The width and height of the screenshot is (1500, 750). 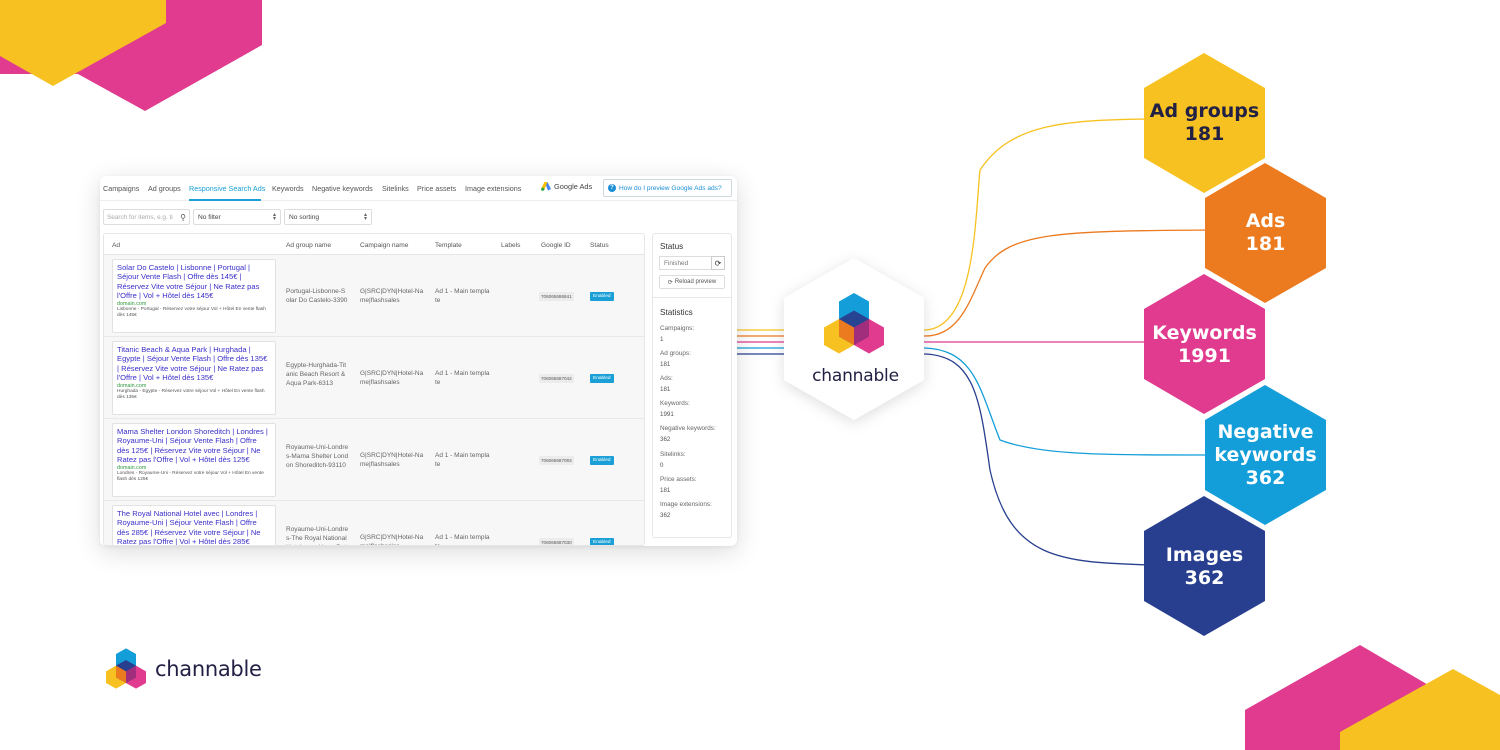 I want to click on google-id: 706065687030, so click(x=556, y=541).